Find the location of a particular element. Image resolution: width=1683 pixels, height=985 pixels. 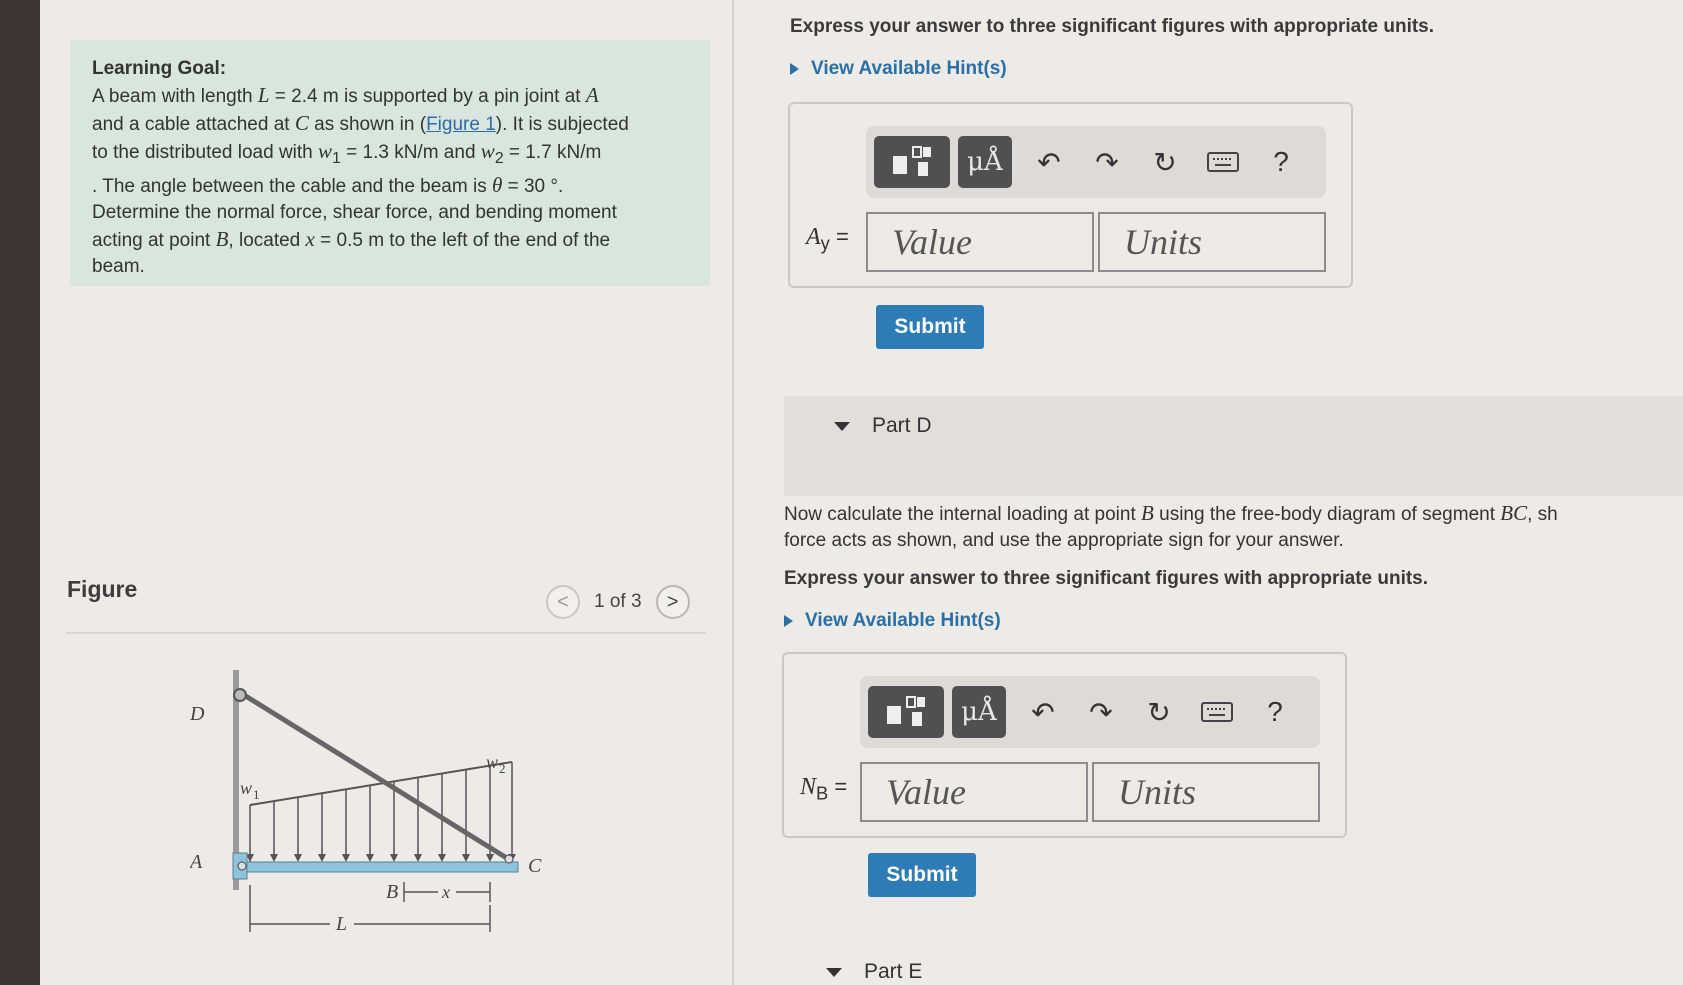

part-c-value-input: Value is located at coordinates (980, 242).